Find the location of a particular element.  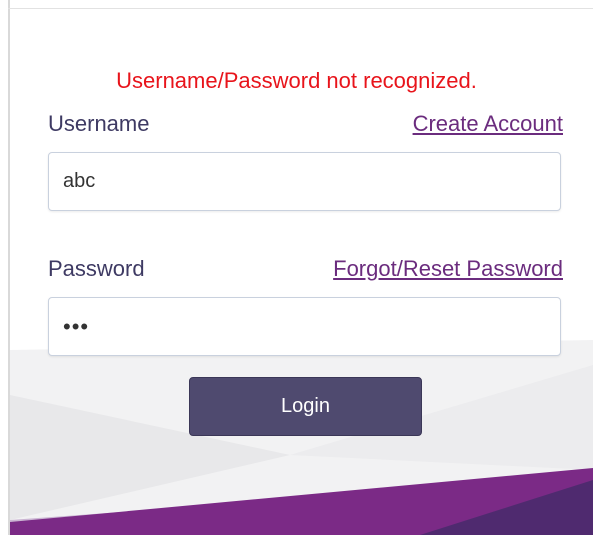

create-account-link: Create Account is located at coordinates (488, 124).